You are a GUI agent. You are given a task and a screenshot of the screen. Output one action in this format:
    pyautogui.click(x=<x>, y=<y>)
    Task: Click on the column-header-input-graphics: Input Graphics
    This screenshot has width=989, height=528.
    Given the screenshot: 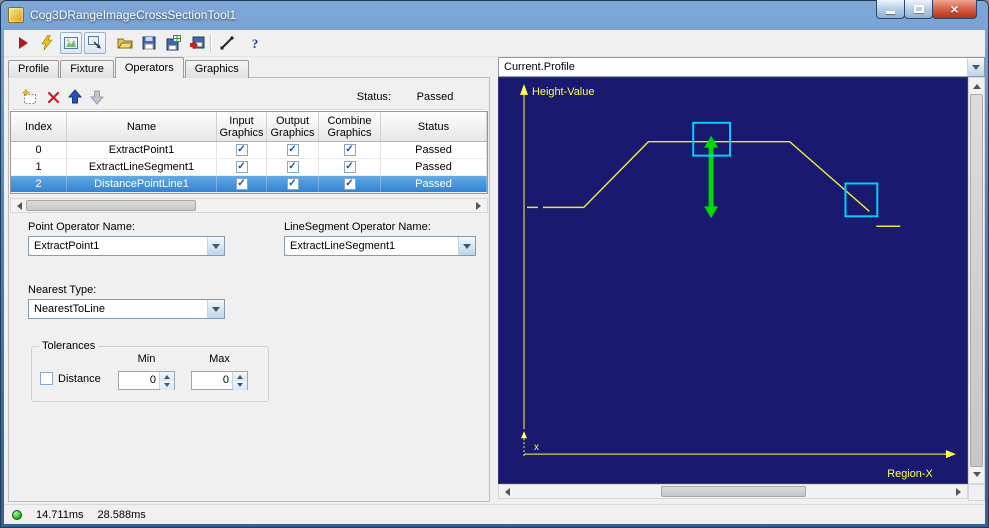 What is the action you would take?
    pyautogui.click(x=242, y=126)
    